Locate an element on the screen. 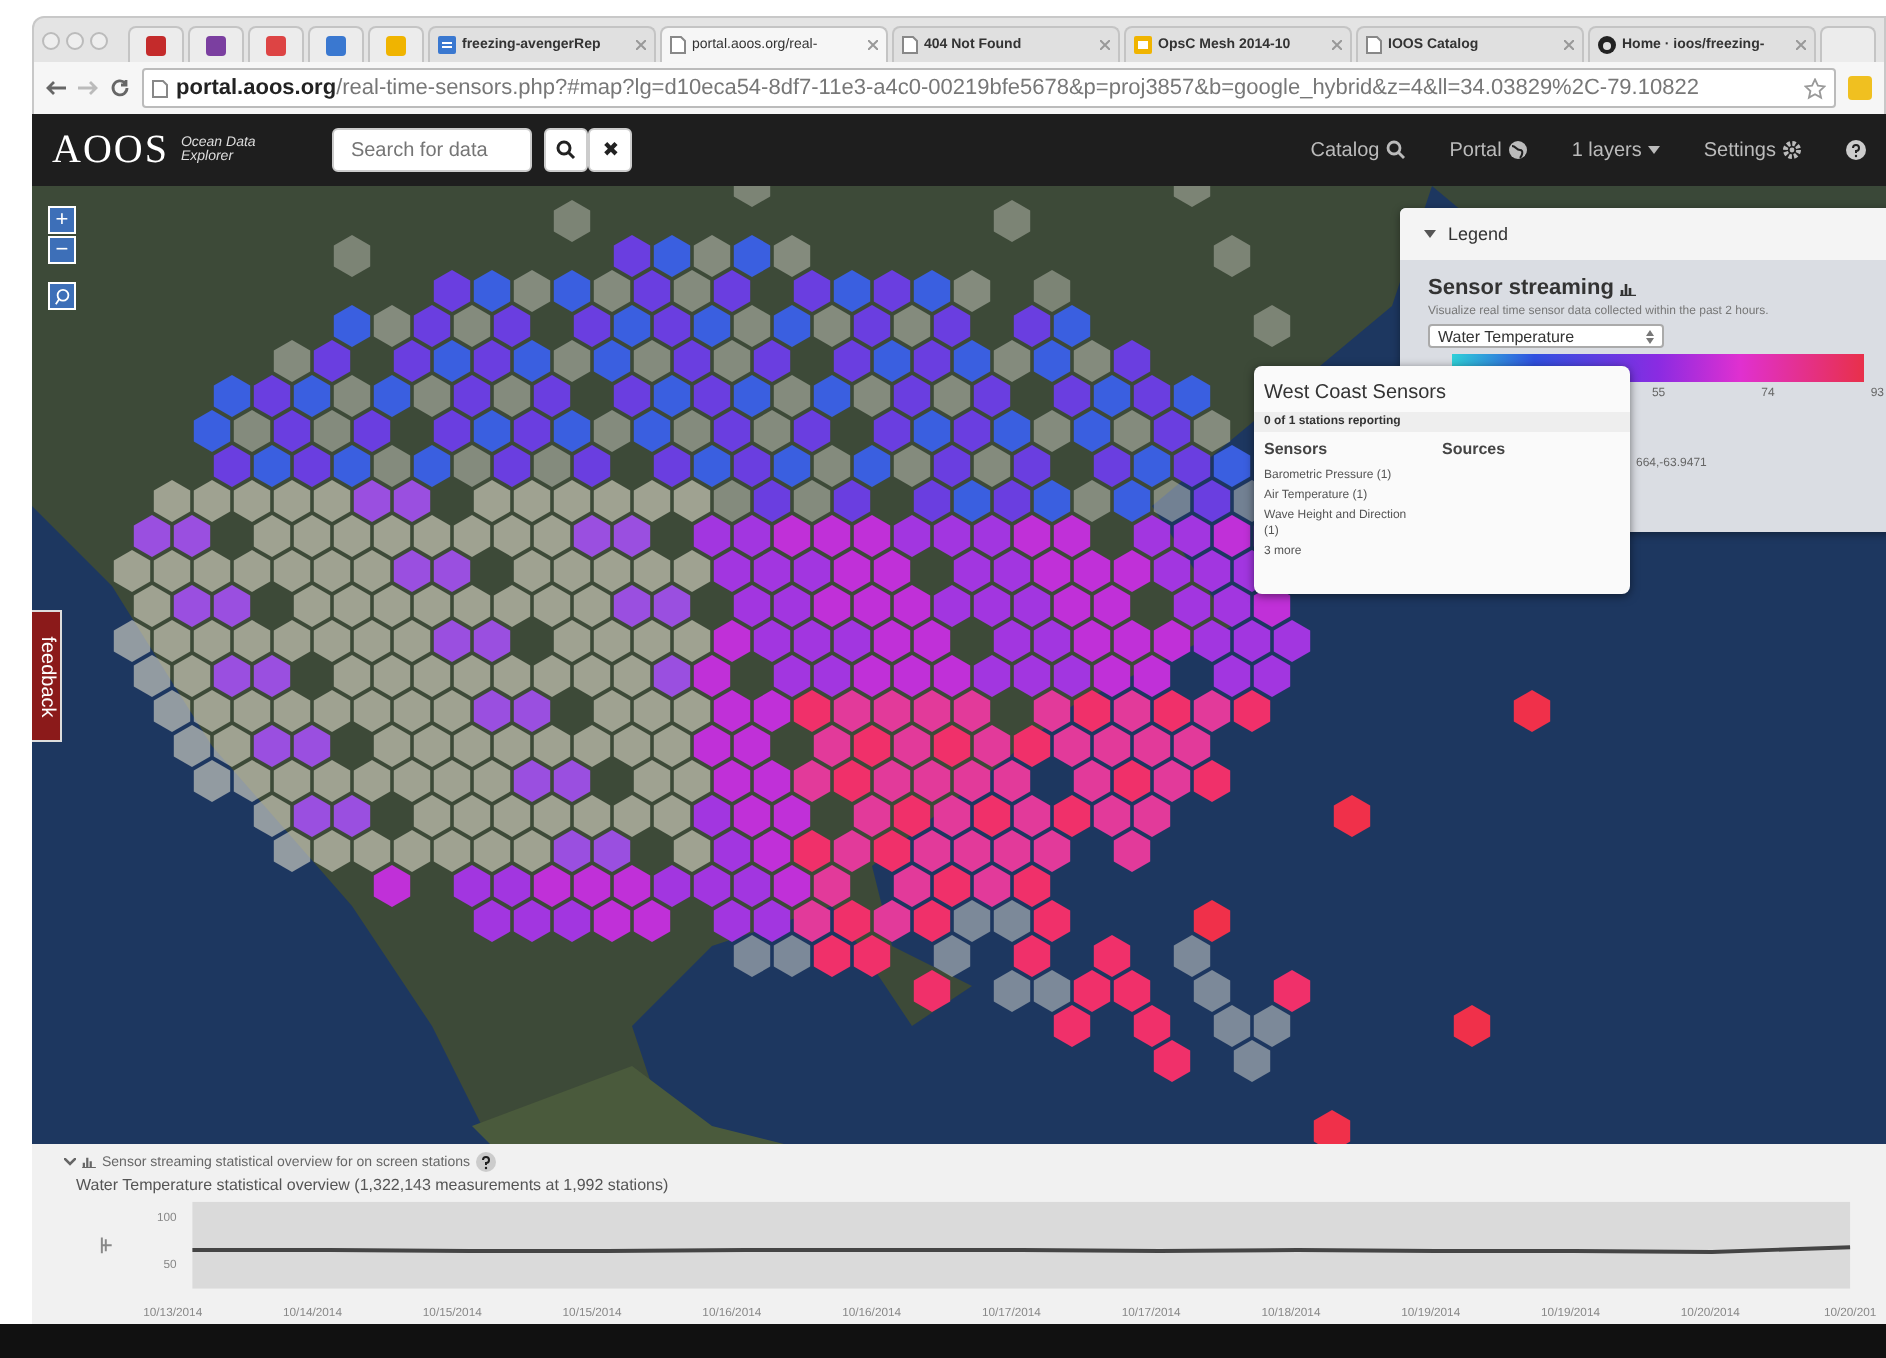  zoom-search-button is located at coordinates (62, 296).